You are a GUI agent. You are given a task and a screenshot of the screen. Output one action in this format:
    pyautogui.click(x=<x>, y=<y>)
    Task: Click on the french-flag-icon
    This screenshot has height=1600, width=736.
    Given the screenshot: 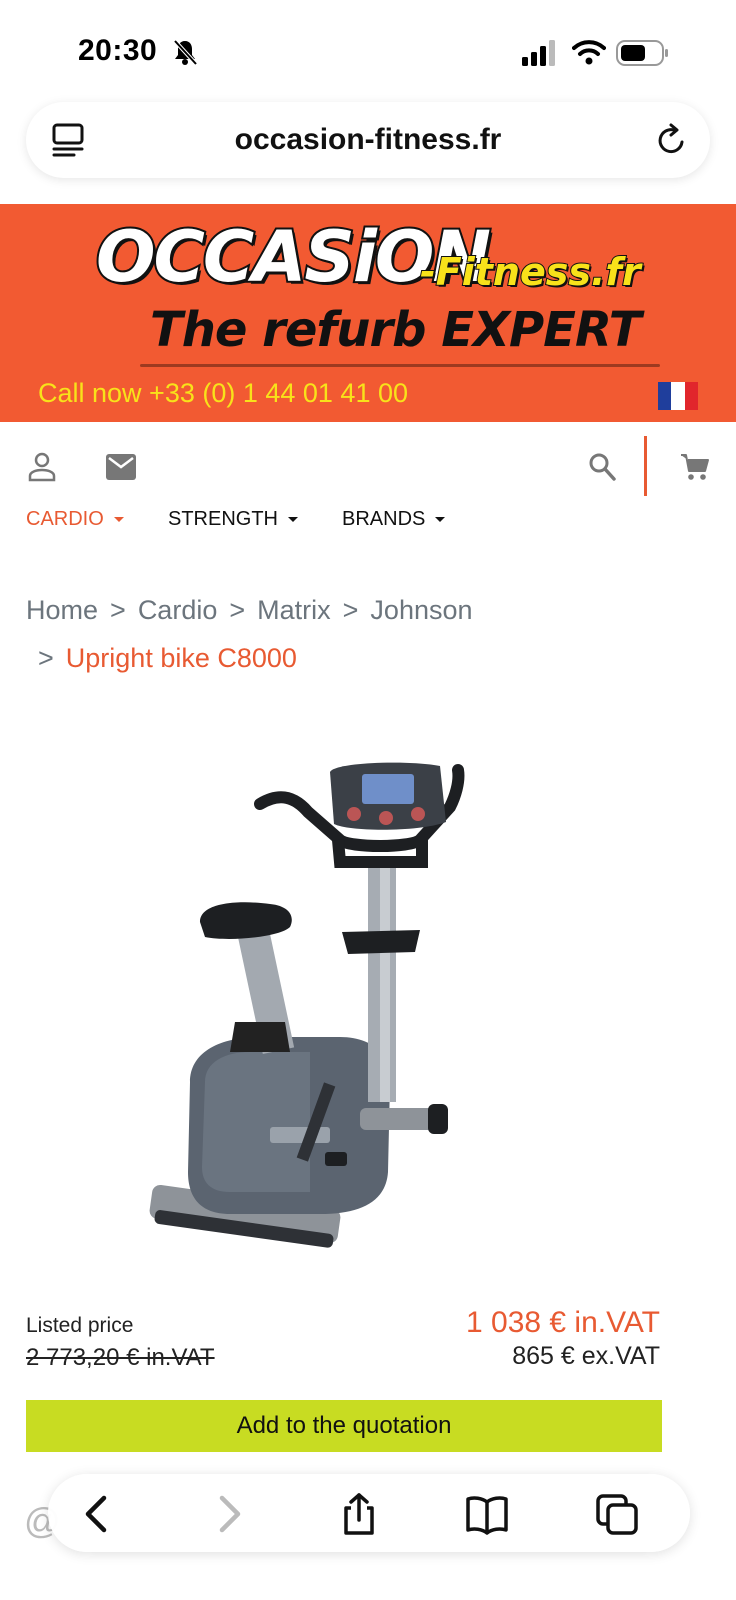 What is the action you would take?
    pyautogui.click(x=678, y=396)
    